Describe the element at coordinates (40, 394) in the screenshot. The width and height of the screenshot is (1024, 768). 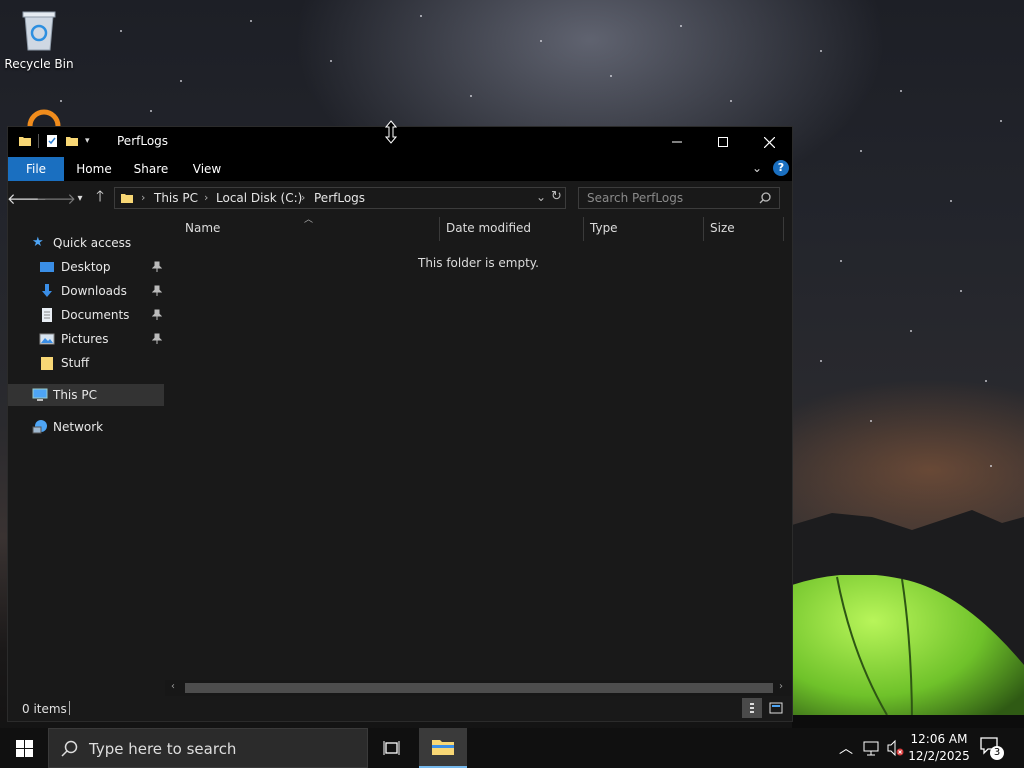
I see `computer-icon` at that location.